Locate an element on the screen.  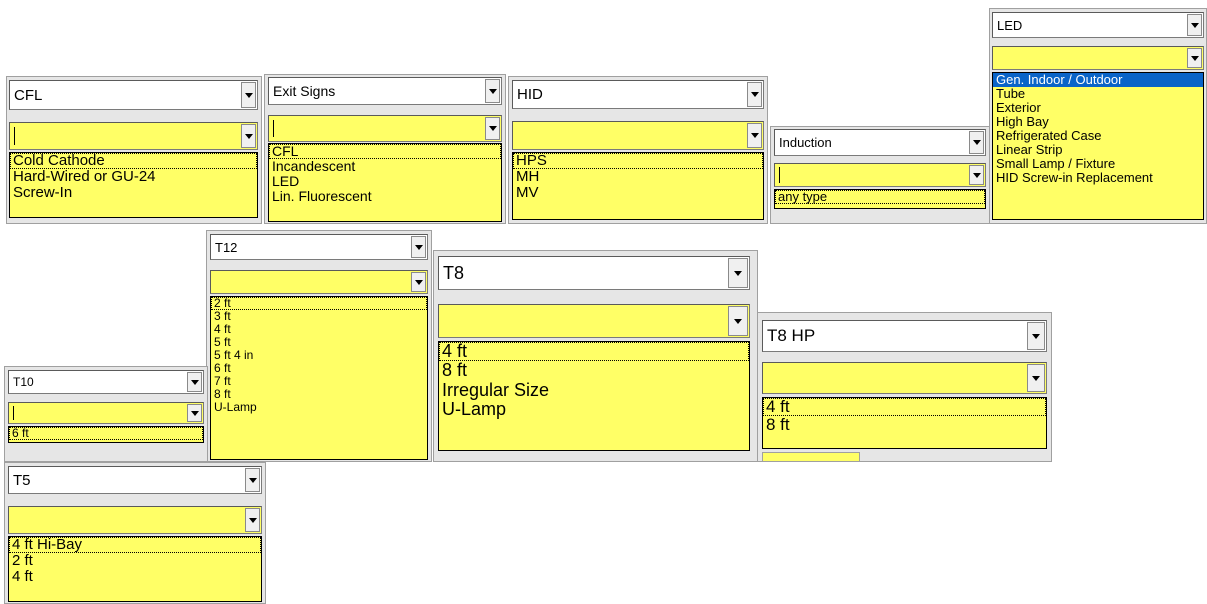
hid-subtype-list: HPS MH MV is located at coordinates (638, 186).